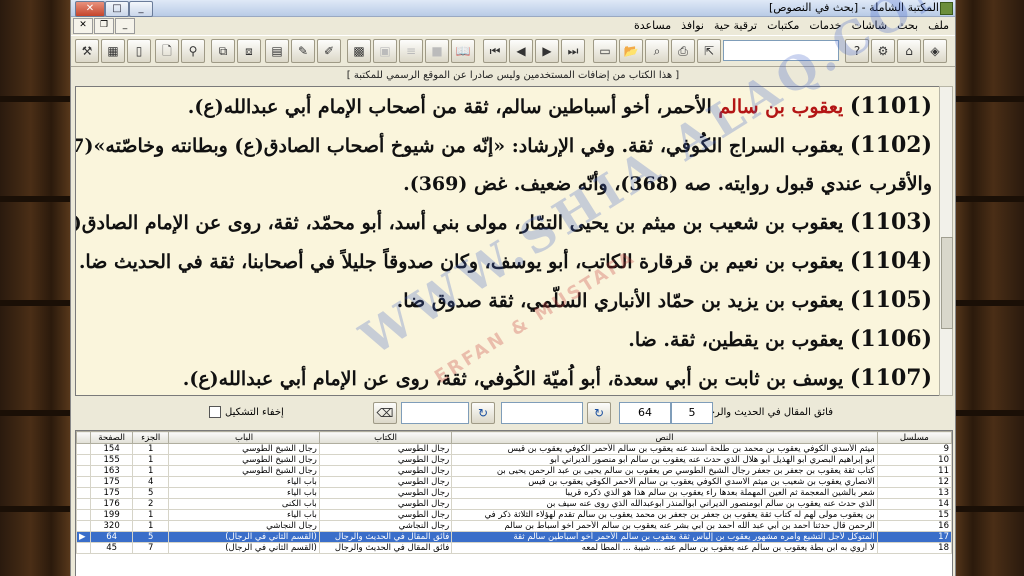 The width and height of the screenshot is (1024, 576). What do you see at coordinates (870, 25) in the screenshot?
I see `menu-screens: شاشات` at bounding box center [870, 25].